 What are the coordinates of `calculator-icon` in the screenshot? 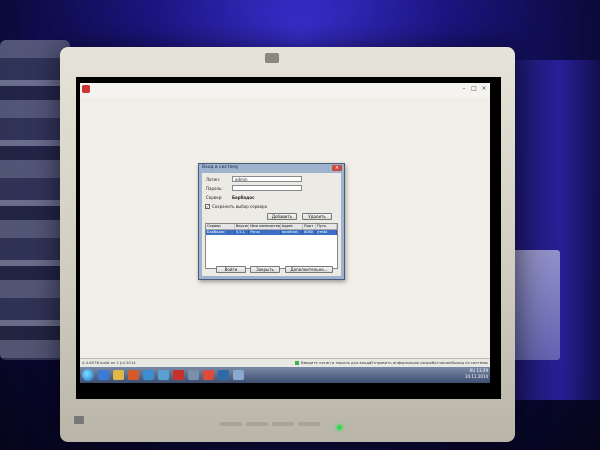 It's located at (193, 375).